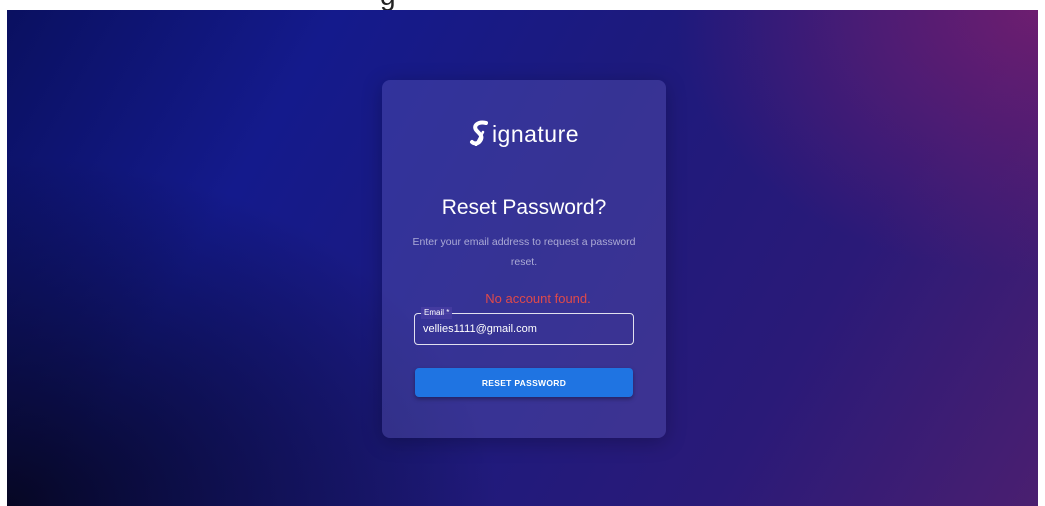 The image size is (1045, 506). What do you see at coordinates (388, 5) in the screenshot?
I see `cut-off-heading: g` at bounding box center [388, 5].